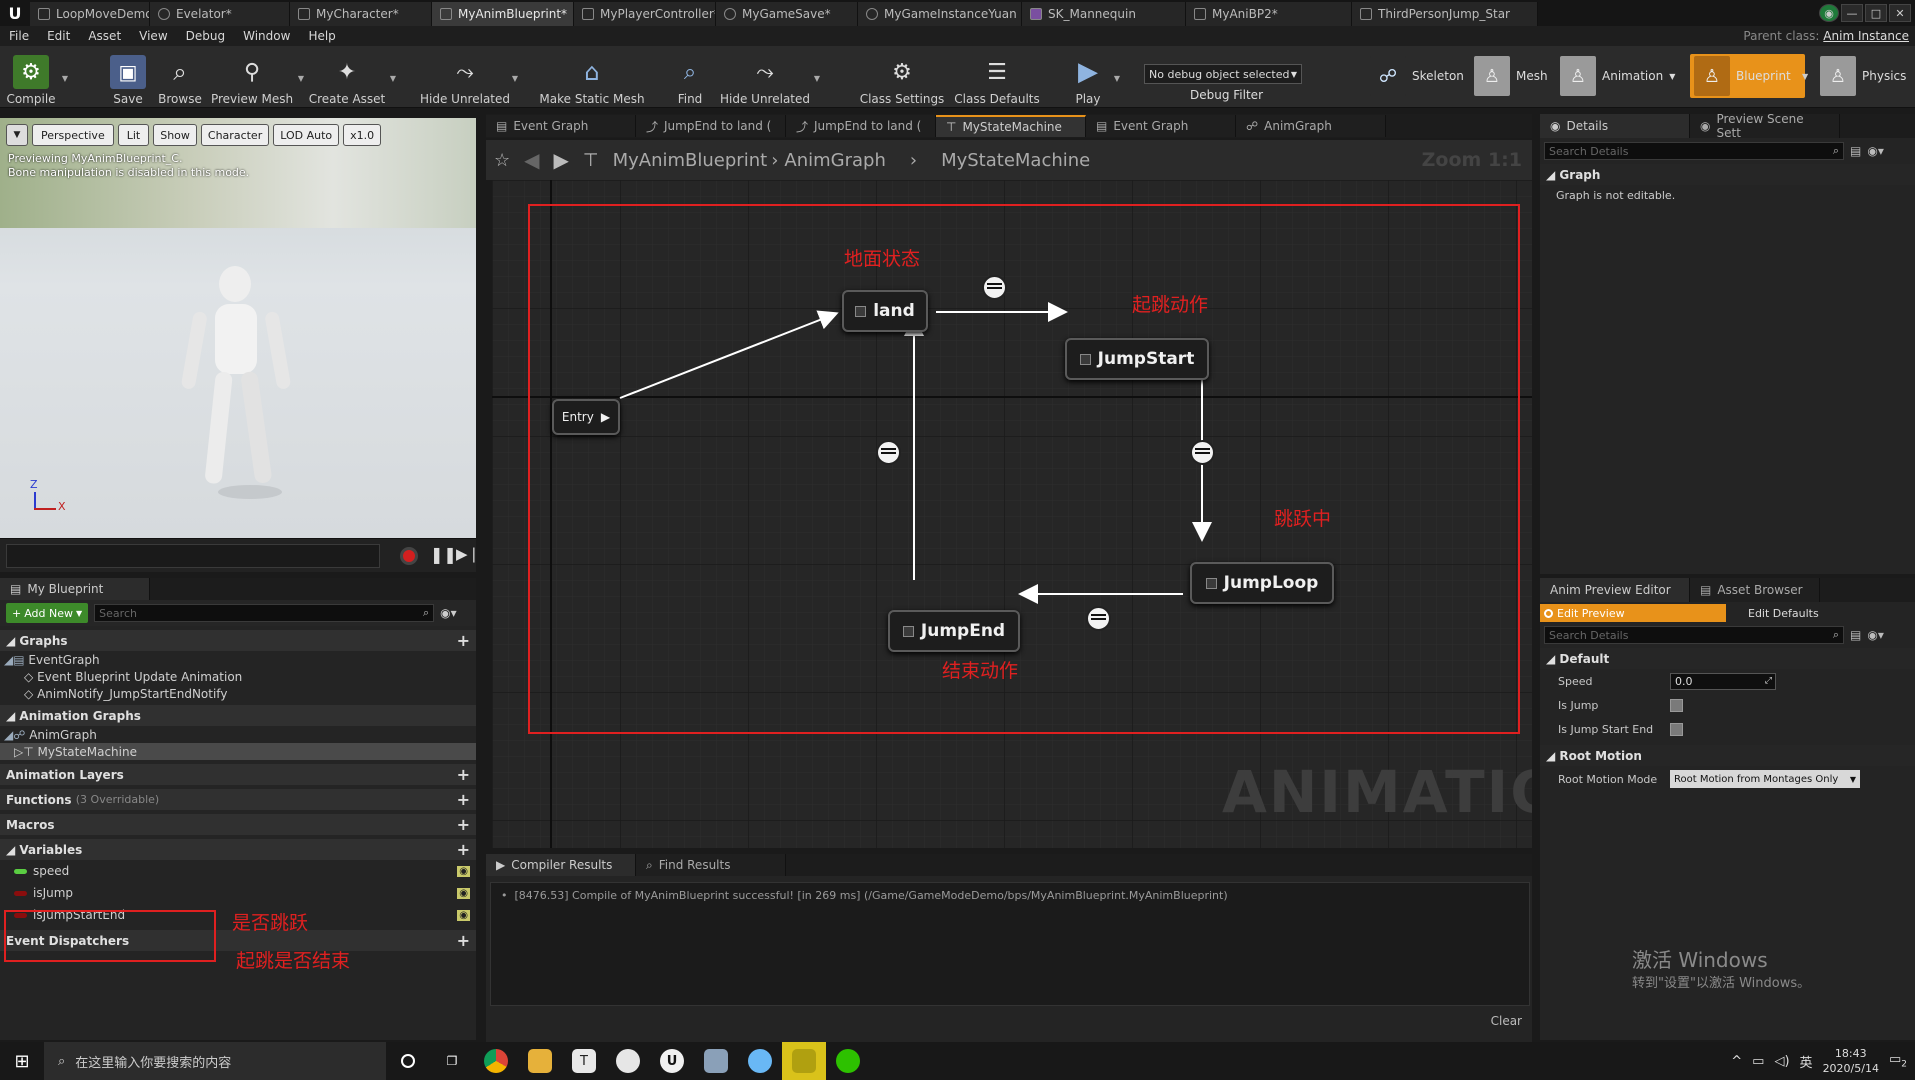  I want to click on graph-tab-event-graph: ▤ Event Graph, so click(561, 126).